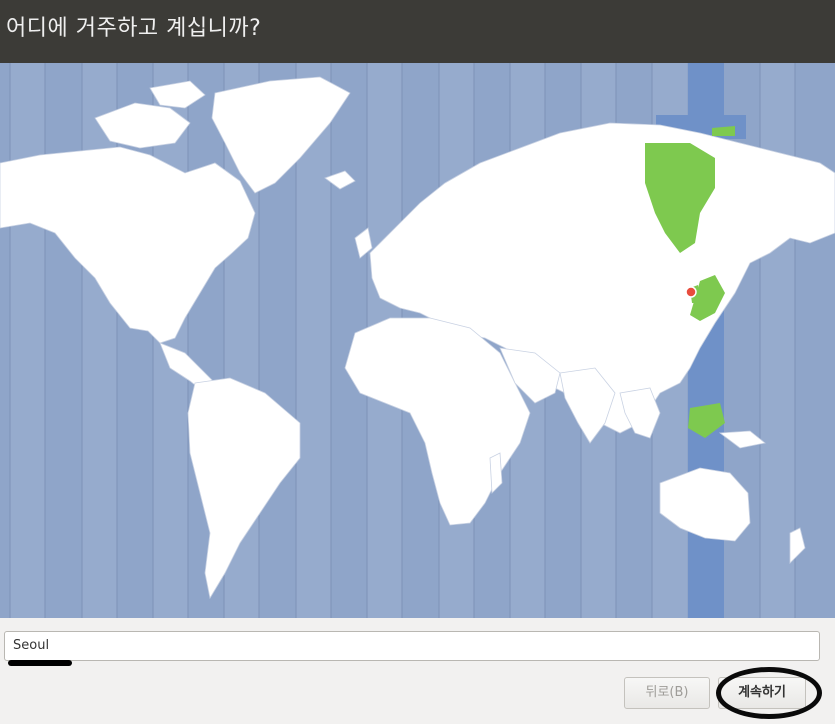 This screenshot has height=724, width=835. I want to click on continue-button: 계속하기, so click(762, 693).